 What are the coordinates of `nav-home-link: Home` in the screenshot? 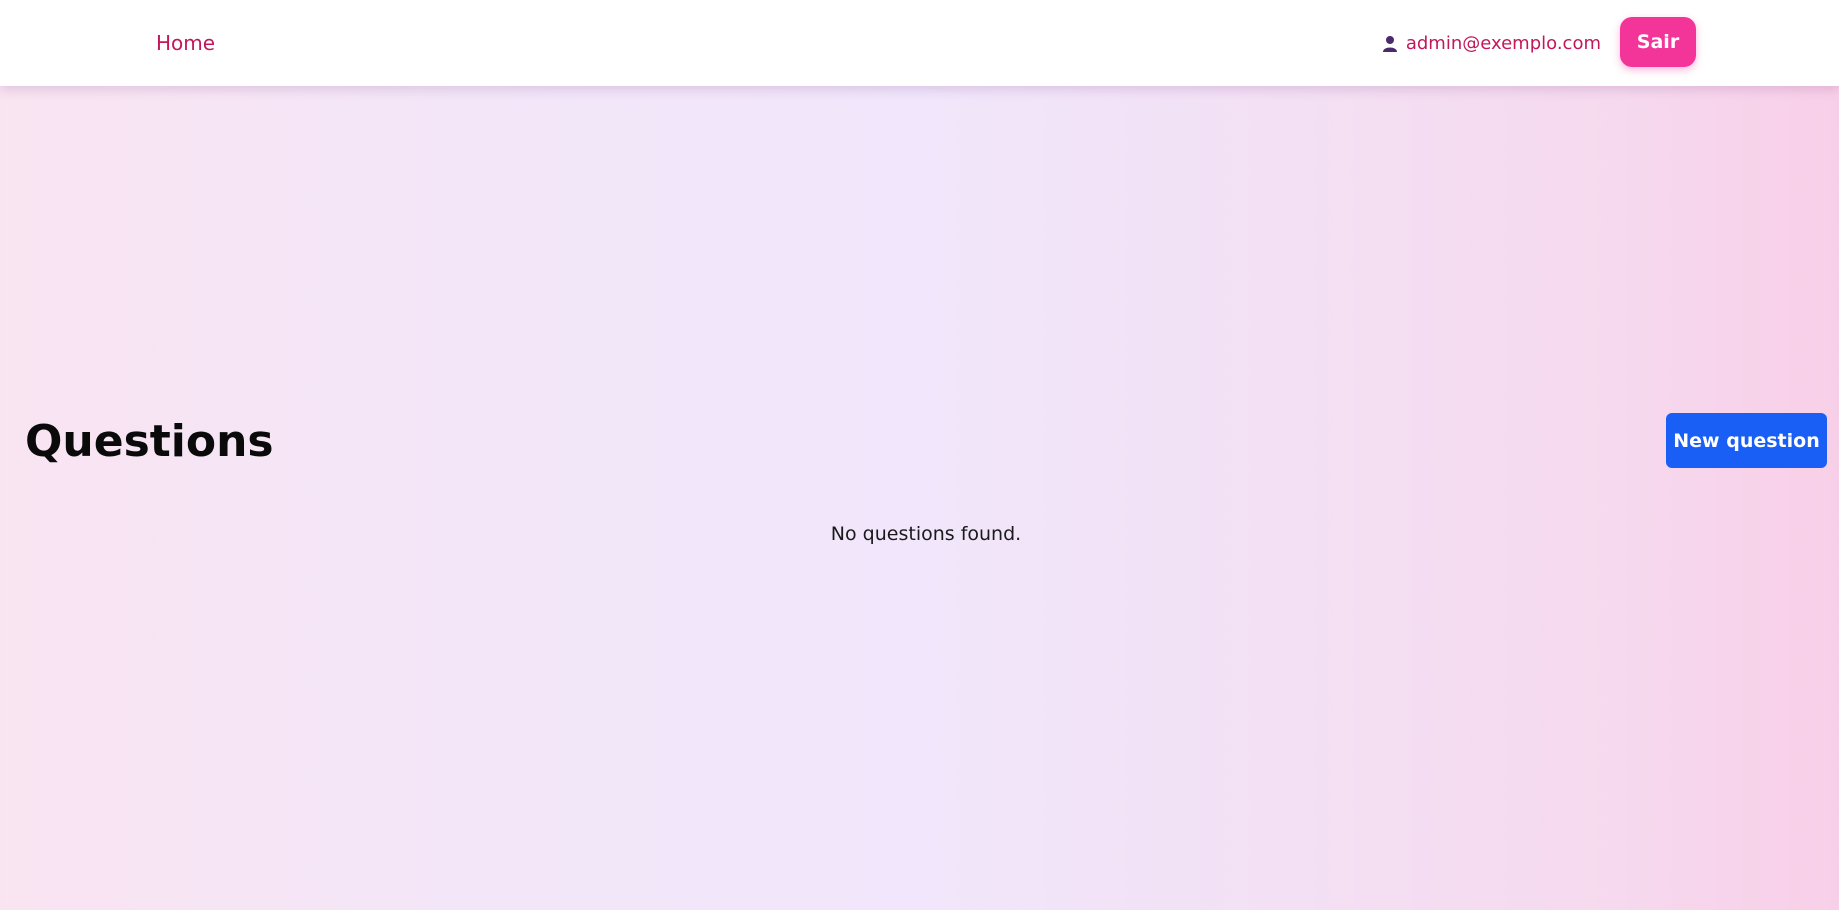 It's located at (185, 43).